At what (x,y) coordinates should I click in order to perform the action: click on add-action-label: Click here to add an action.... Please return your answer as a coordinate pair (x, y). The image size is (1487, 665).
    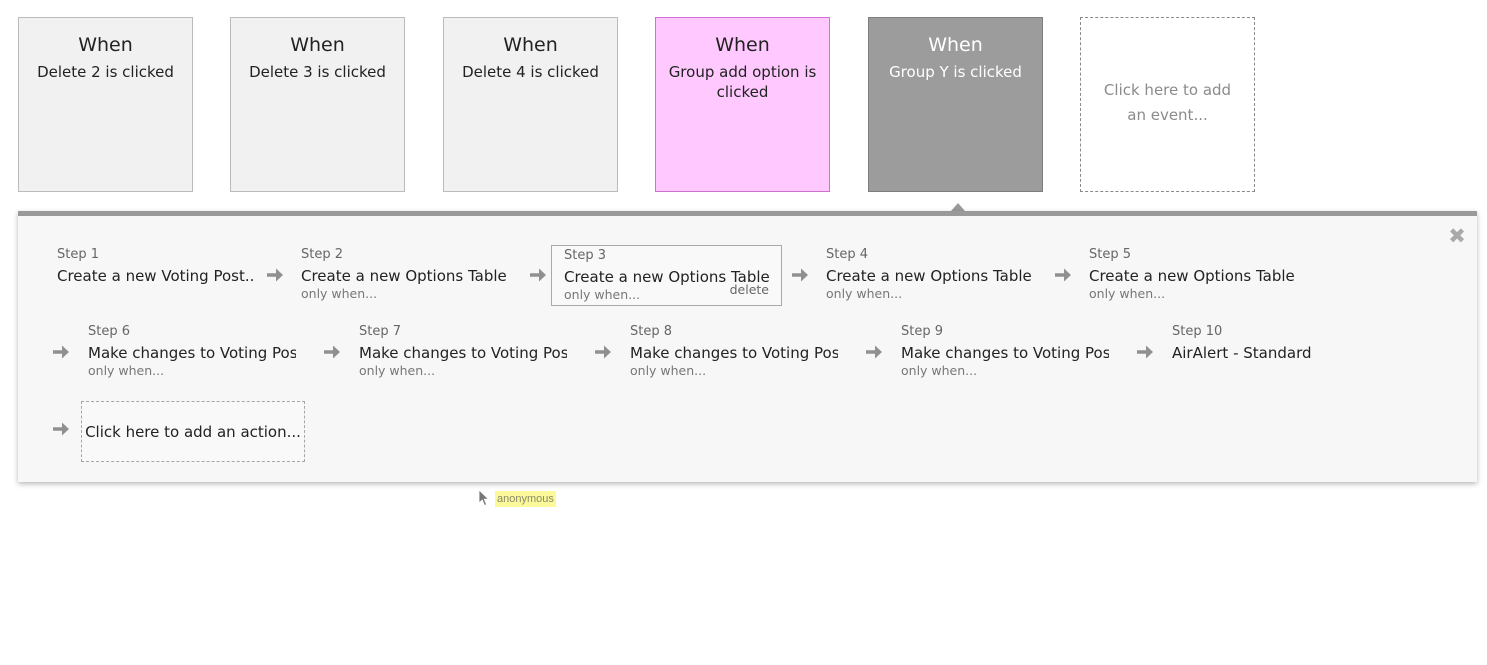
    Looking at the image, I should click on (193, 431).